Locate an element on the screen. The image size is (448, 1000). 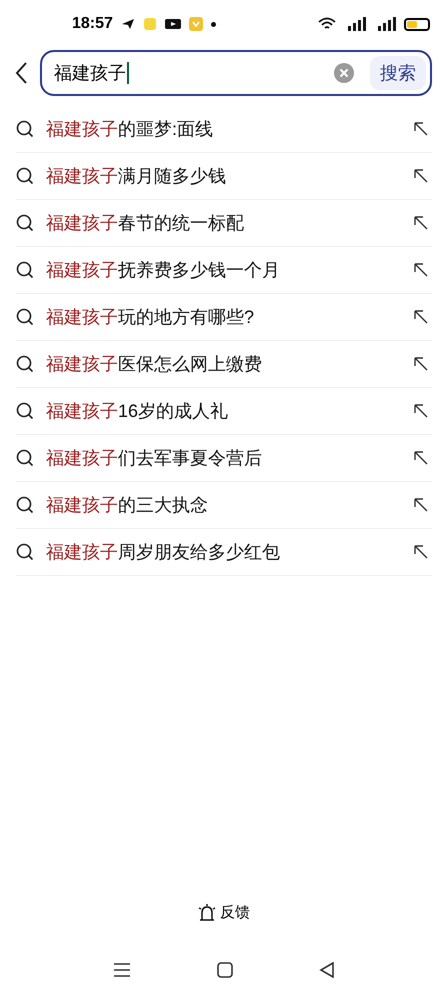
suggestion-text: 福建孩子春节的统一标配 is located at coordinates (224, 223).